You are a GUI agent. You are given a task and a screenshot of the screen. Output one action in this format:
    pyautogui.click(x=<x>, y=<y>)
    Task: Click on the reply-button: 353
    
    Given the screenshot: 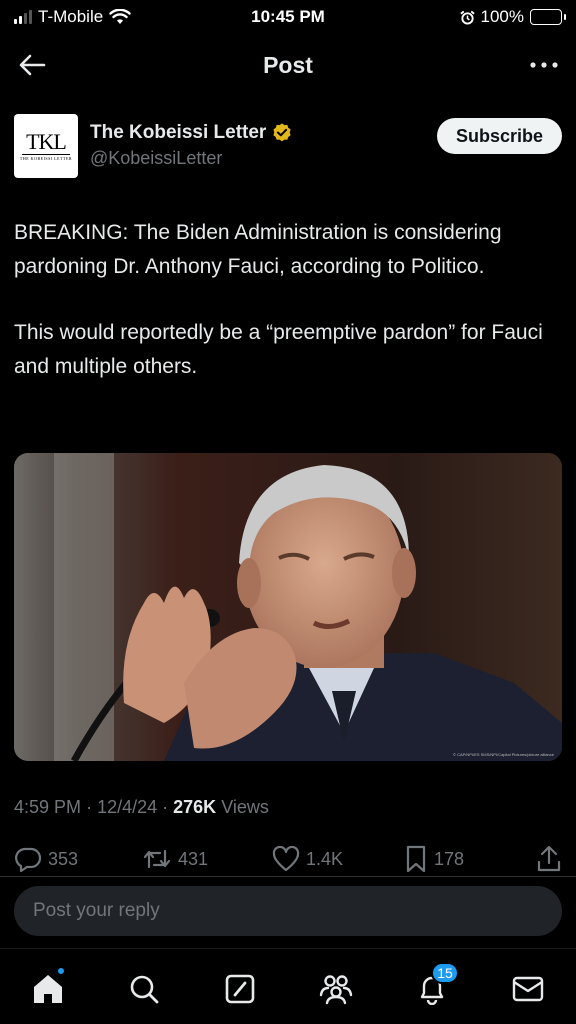 What is the action you would take?
    pyautogui.click(x=46, y=859)
    